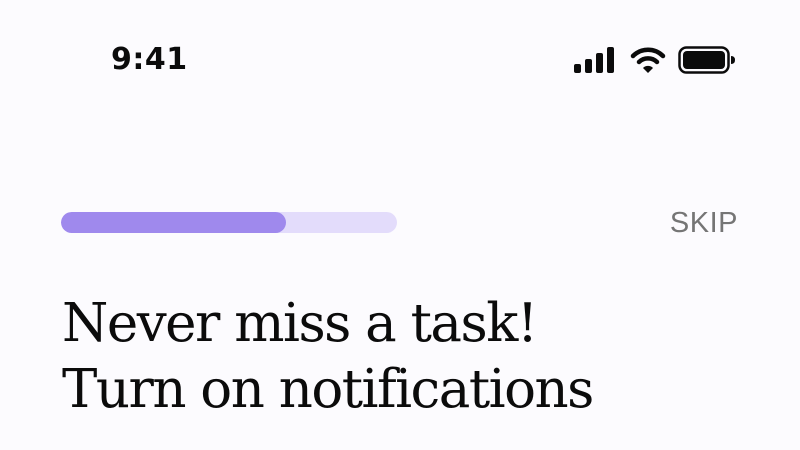 This screenshot has width=800, height=450. I want to click on onboarding-progress-bar, so click(229, 222).